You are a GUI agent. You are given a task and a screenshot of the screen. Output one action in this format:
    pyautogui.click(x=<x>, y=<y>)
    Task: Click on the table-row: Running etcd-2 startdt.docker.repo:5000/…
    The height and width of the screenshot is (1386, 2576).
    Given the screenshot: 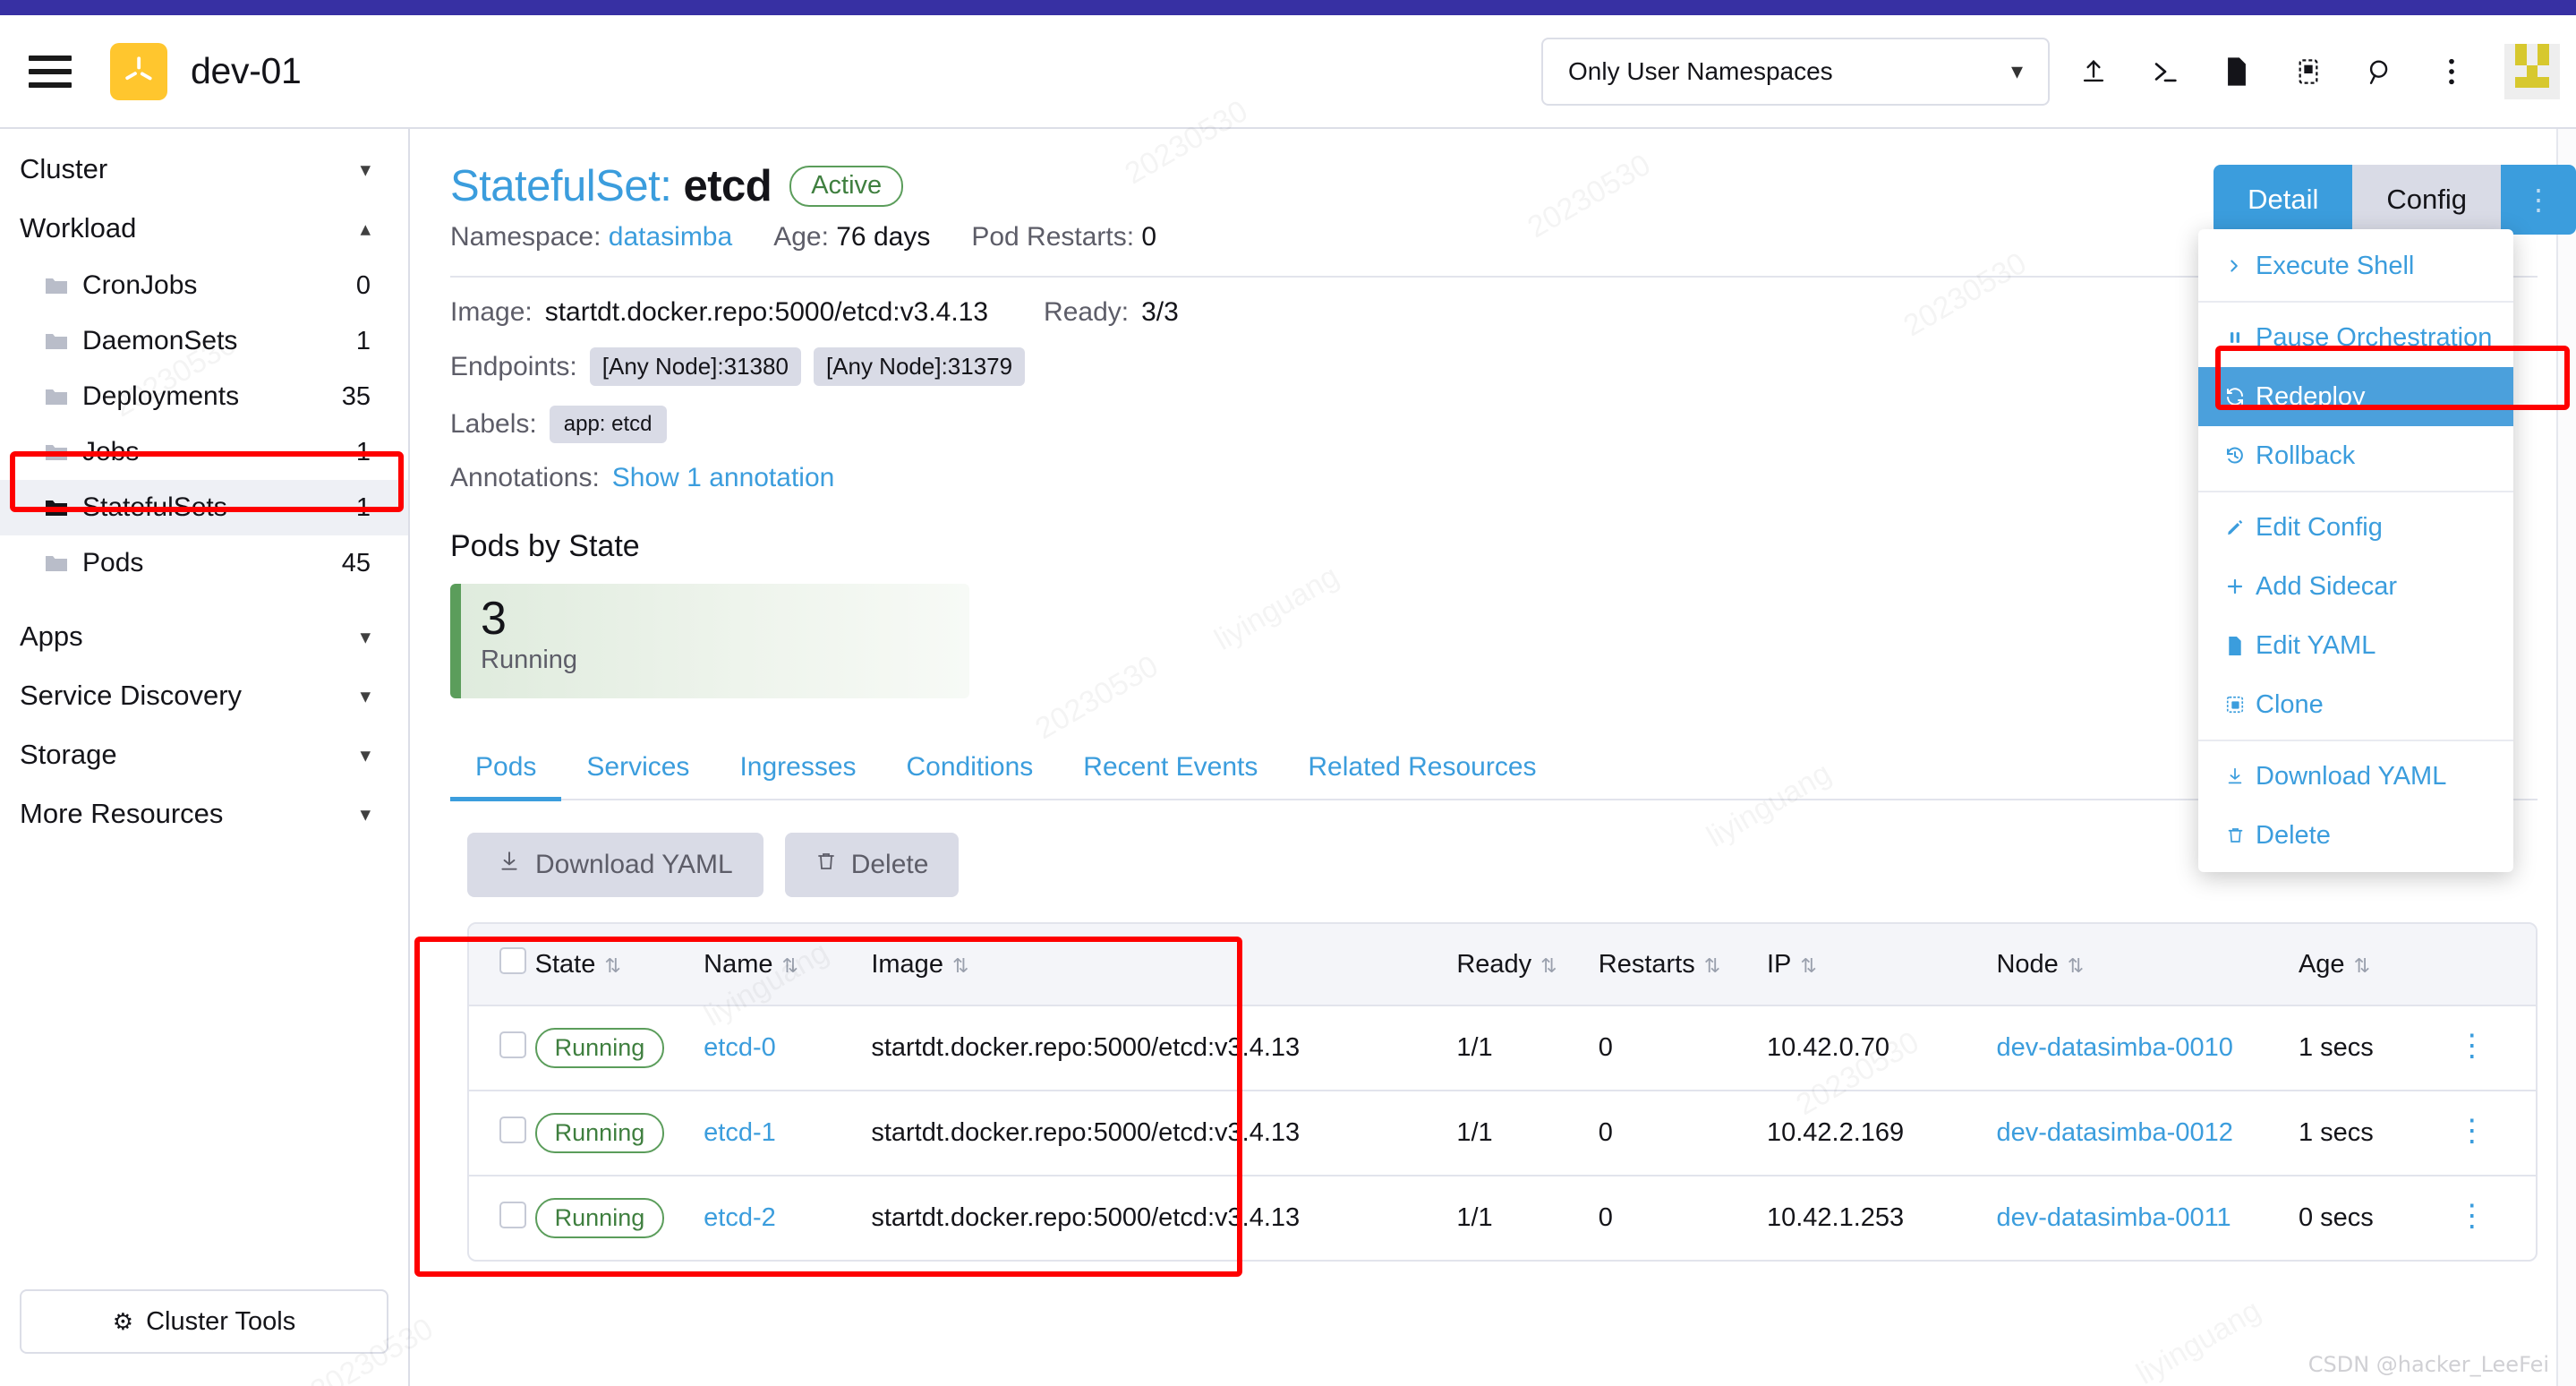 What is the action you would take?
    pyautogui.click(x=1502, y=1218)
    